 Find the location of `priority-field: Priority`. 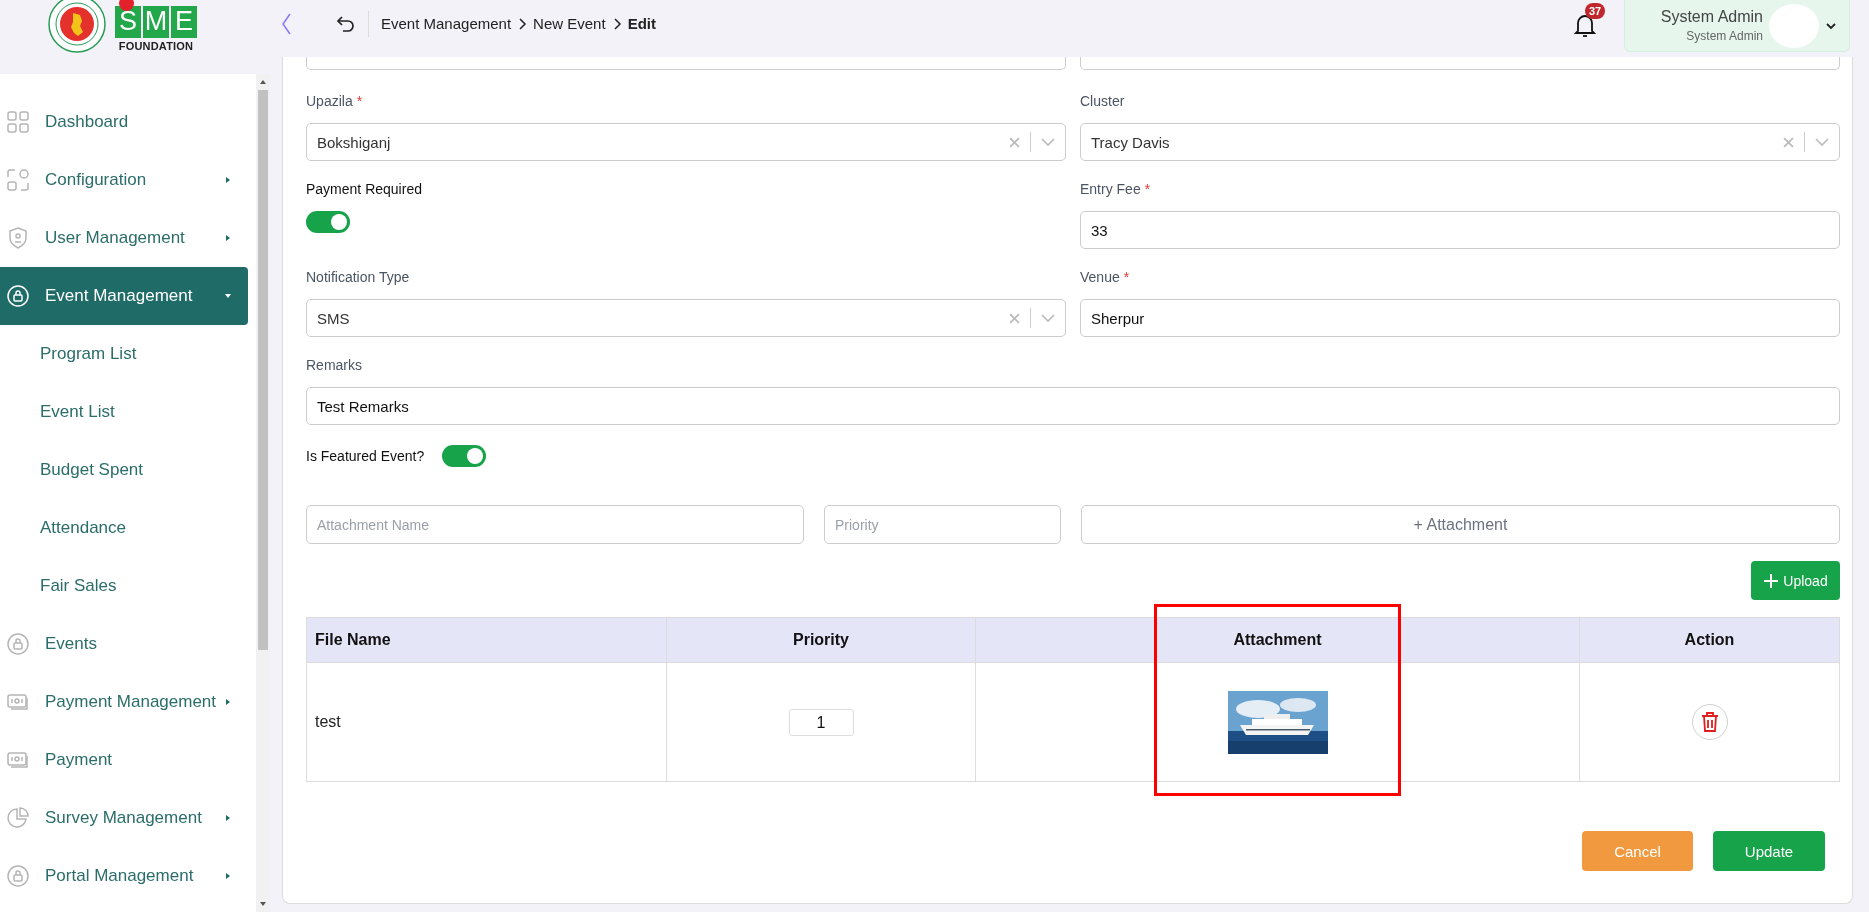

priority-field: Priority is located at coordinates (942, 524).